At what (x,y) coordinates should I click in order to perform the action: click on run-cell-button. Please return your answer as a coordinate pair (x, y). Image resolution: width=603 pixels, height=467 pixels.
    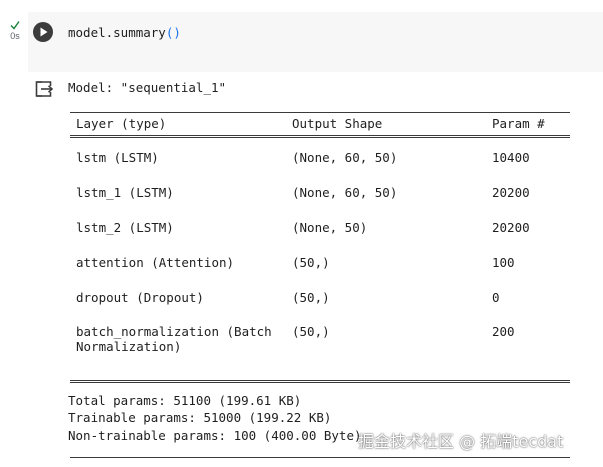
    Looking at the image, I should click on (43, 32).